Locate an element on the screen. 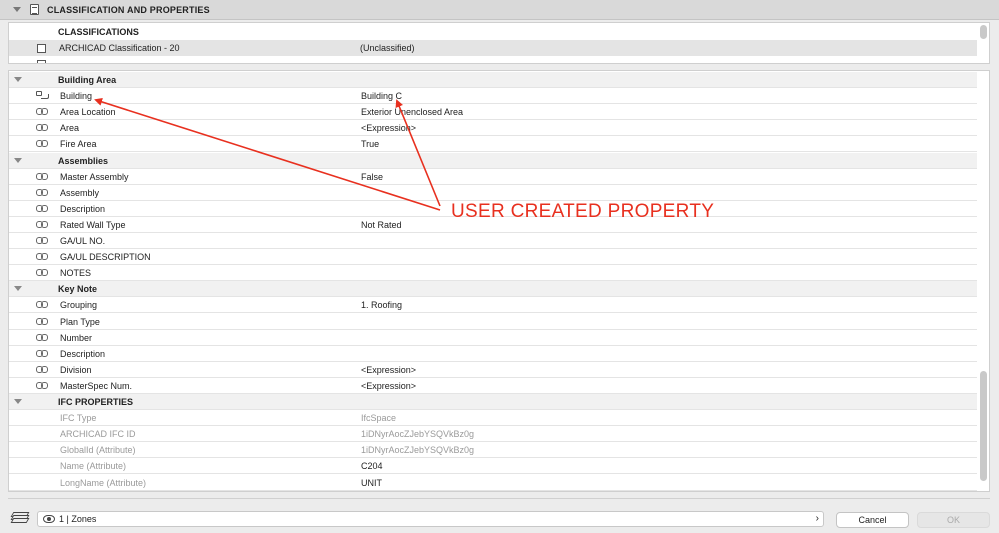  property-name: ARCHICAD IFC ID is located at coordinates (98, 434).